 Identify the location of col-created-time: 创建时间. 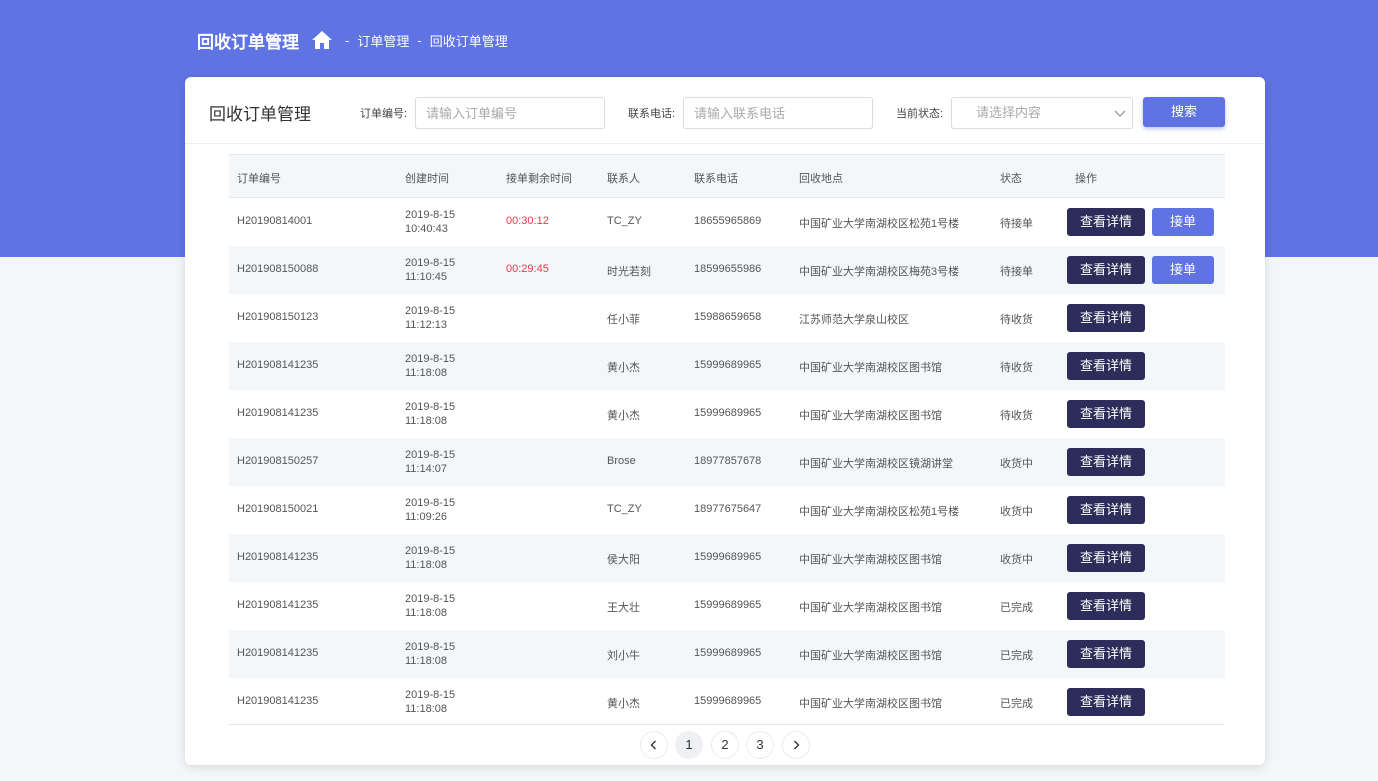
(427, 179).